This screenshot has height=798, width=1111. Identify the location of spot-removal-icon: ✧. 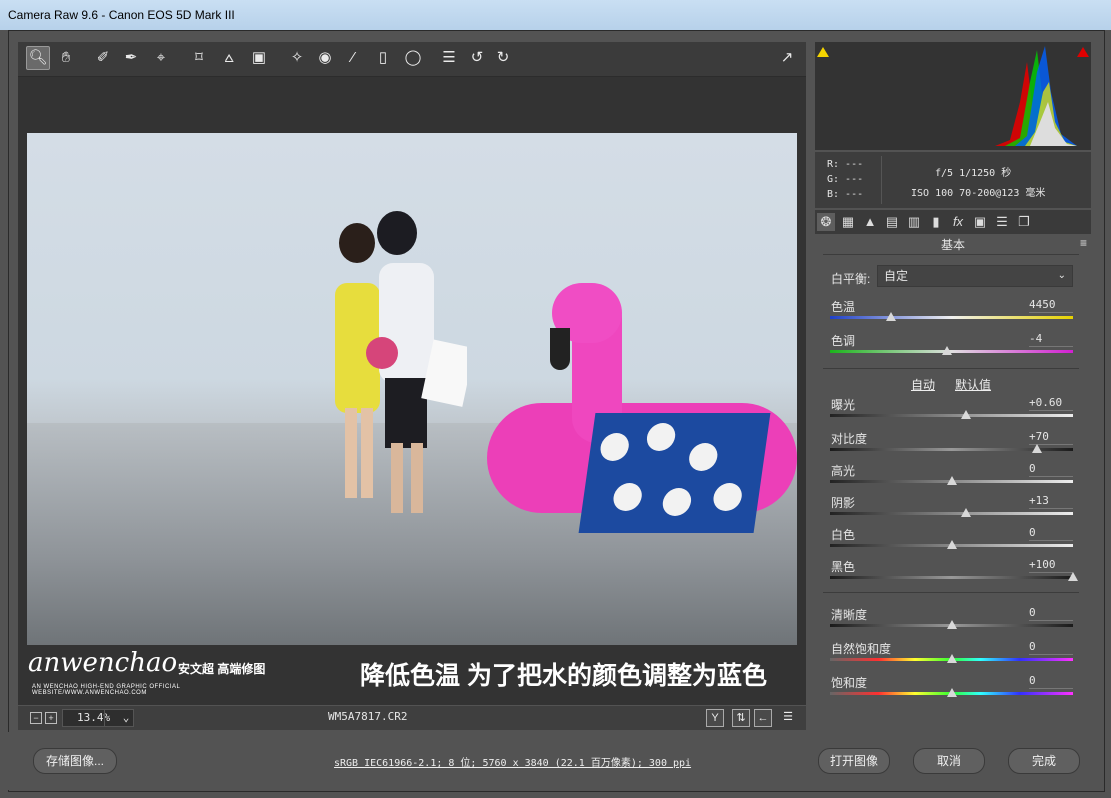
(297, 58).